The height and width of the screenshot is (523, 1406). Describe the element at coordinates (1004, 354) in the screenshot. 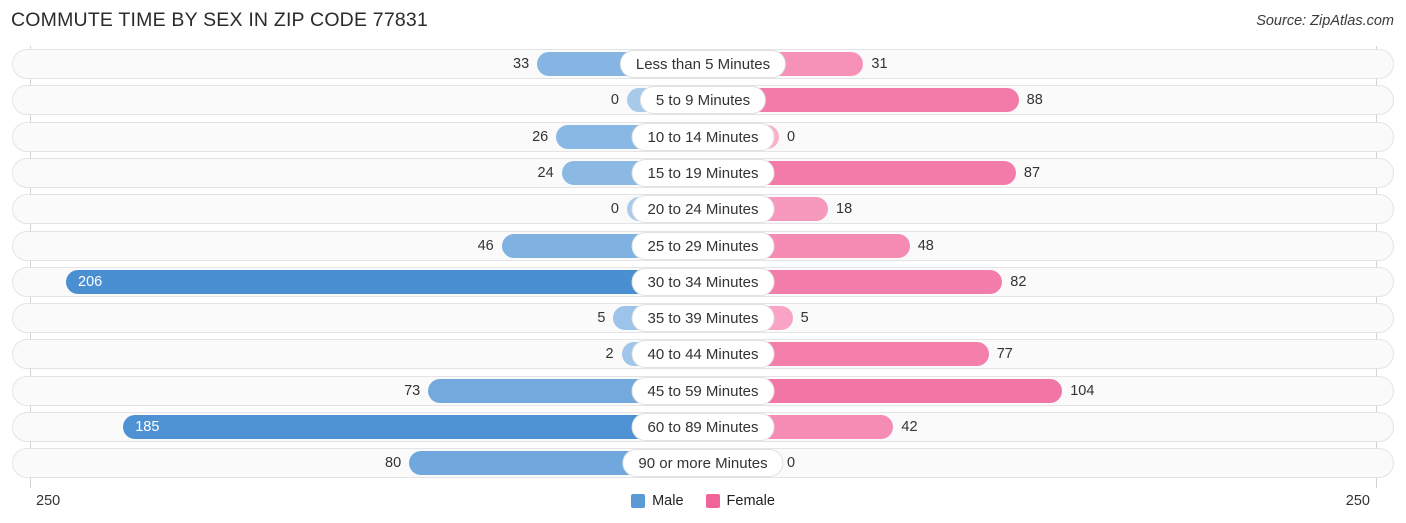

I see `bar-value-female: 77` at that location.